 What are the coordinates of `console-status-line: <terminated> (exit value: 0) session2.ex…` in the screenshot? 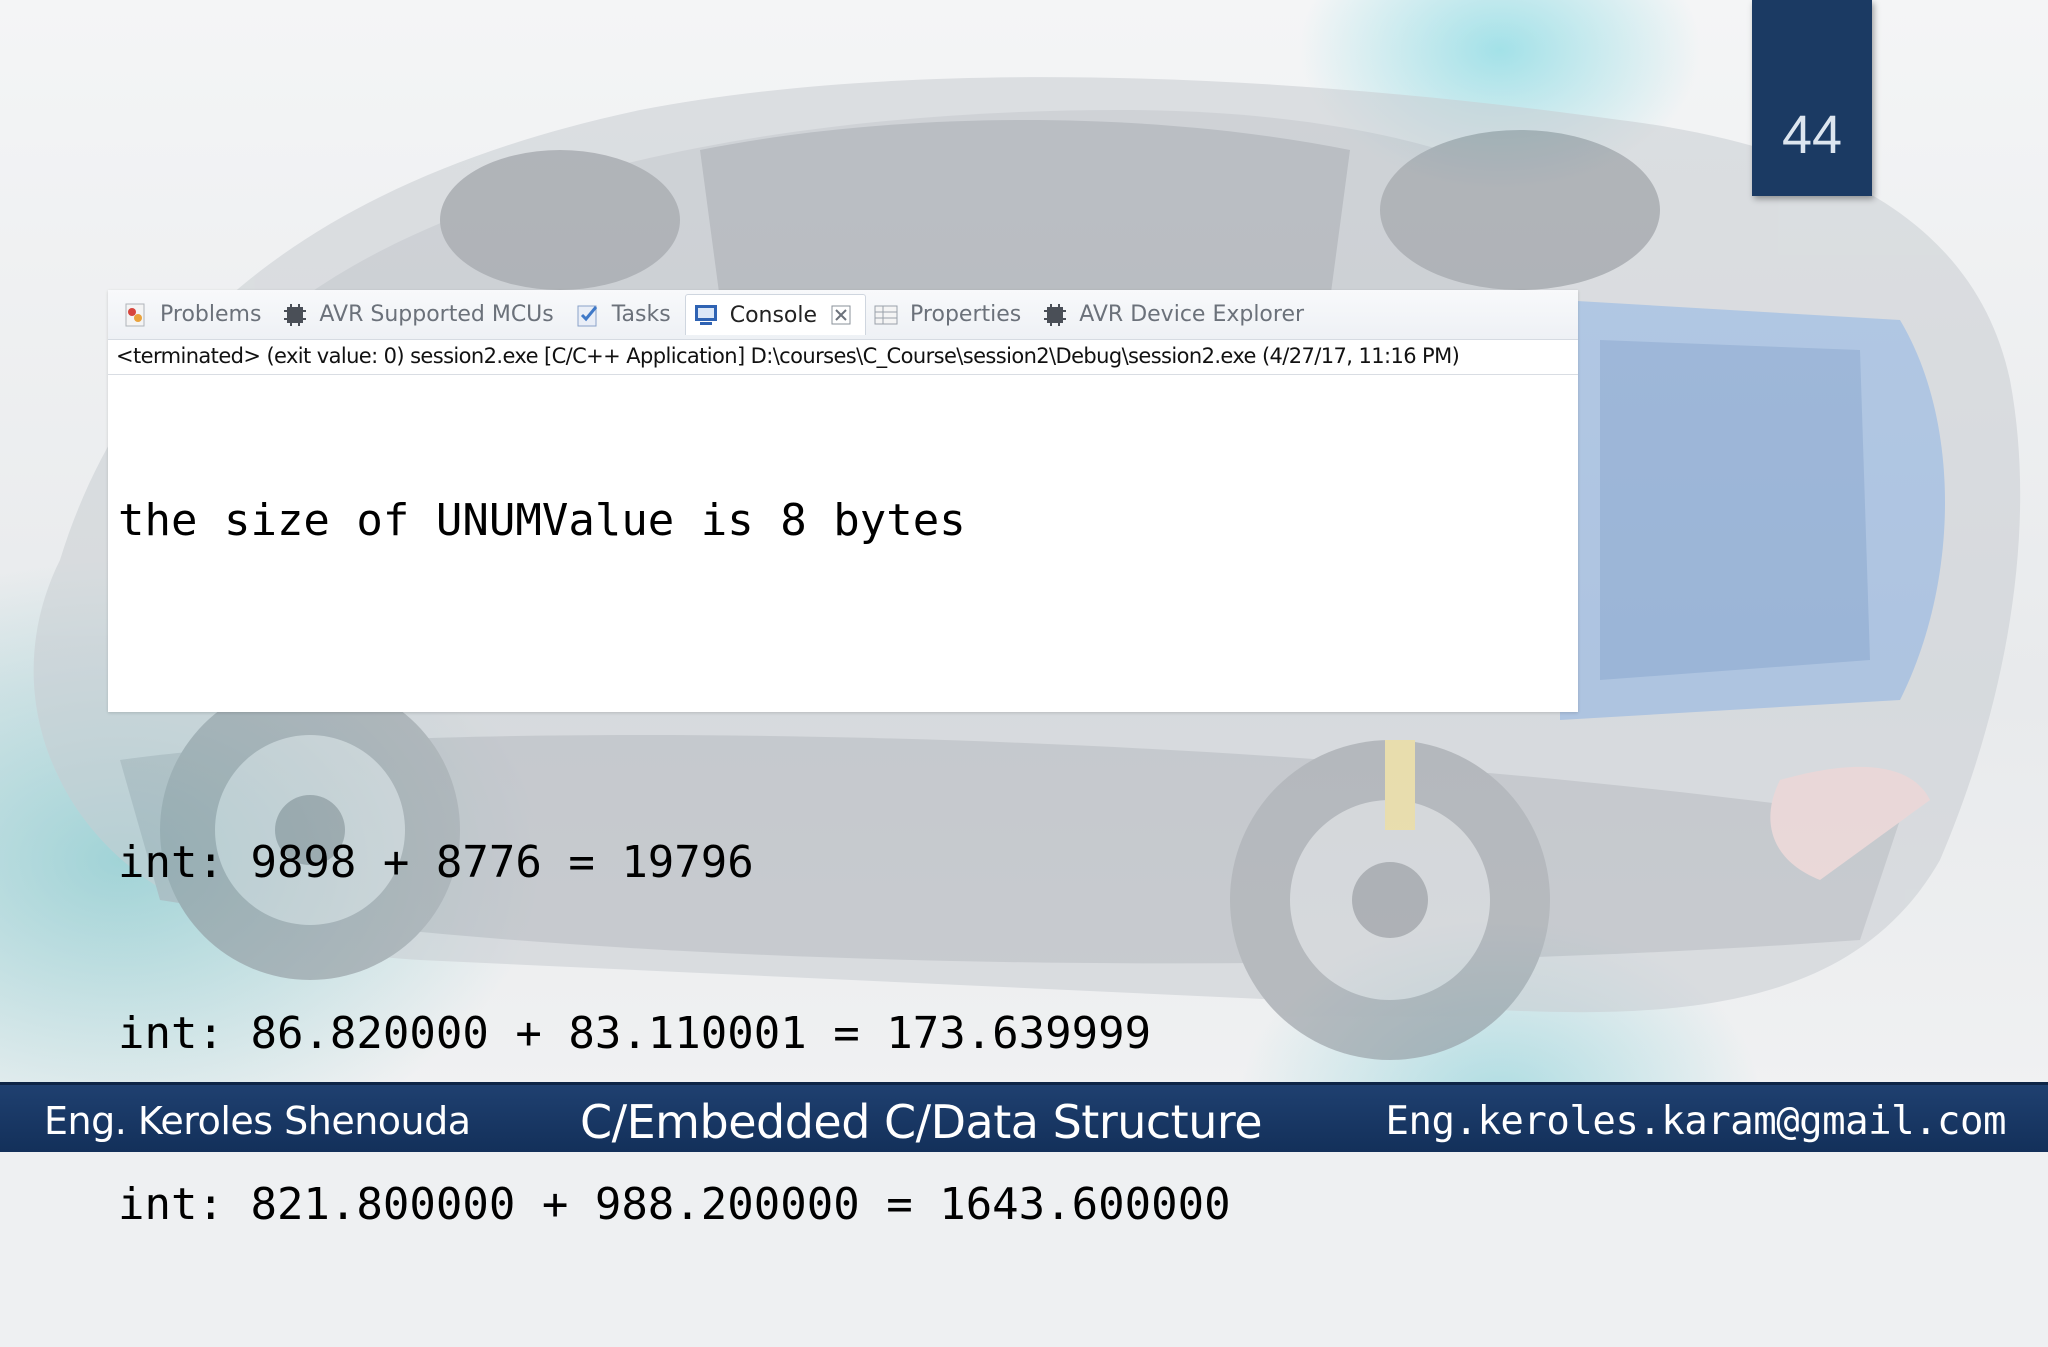 It's located at (788, 356).